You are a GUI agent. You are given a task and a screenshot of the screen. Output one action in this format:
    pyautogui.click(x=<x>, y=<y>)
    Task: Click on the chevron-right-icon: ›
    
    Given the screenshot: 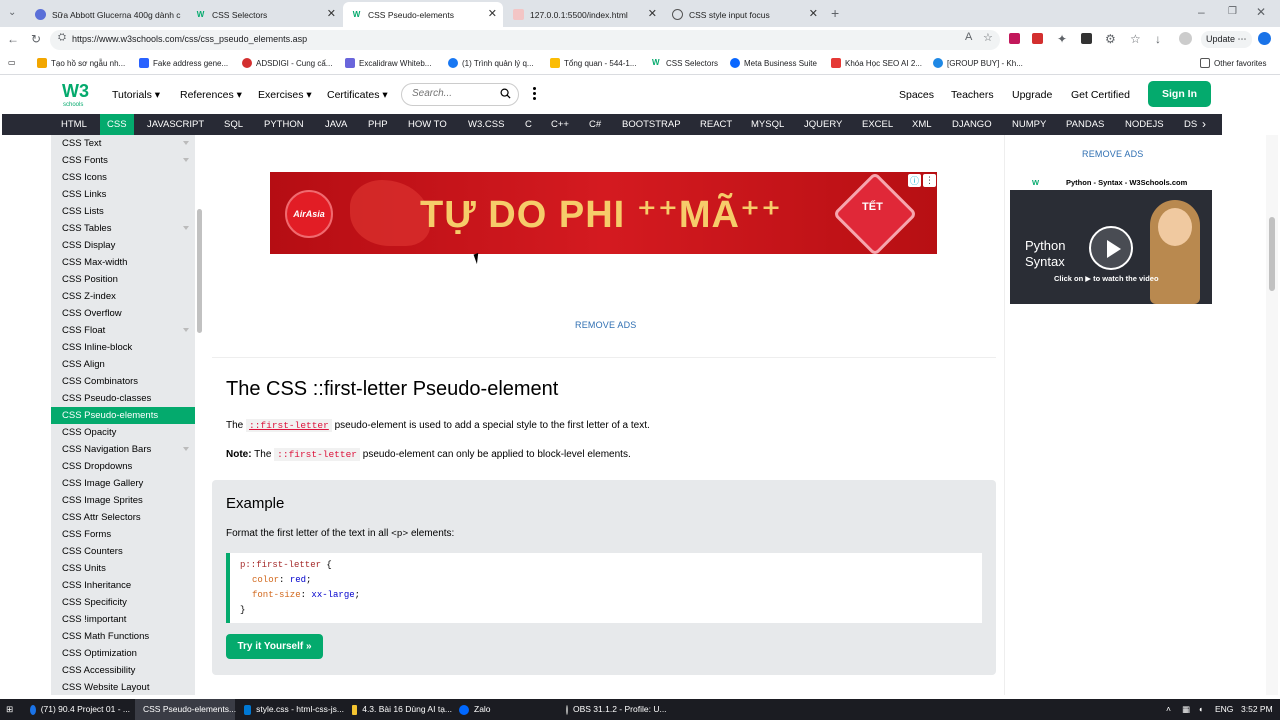 What is the action you would take?
    pyautogui.click(x=1204, y=124)
    